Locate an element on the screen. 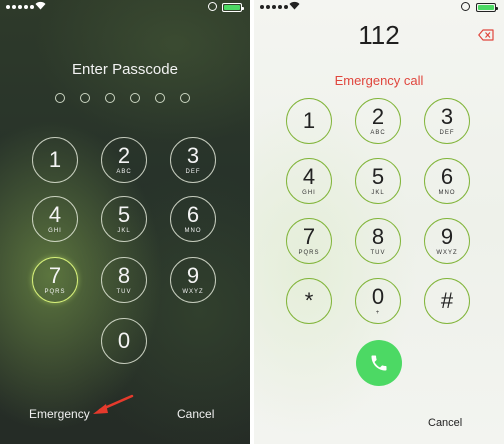  lock-key-4: 4 GHI is located at coordinates (55, 219).